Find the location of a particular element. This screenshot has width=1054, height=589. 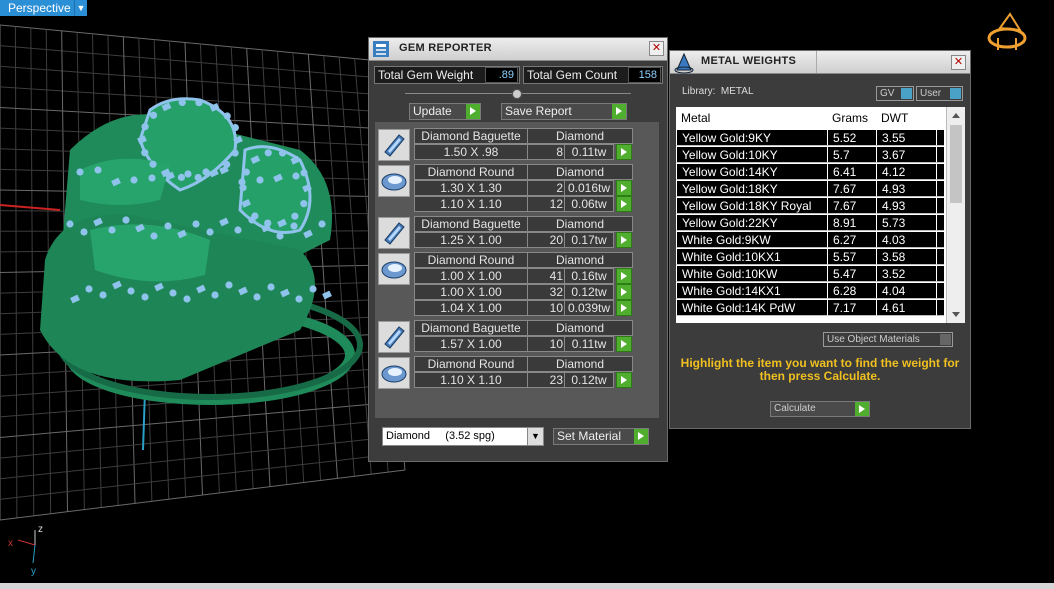

metal-row: Yellow Gold:22KY 8.91 5.73 is located at coordinates (810, 223).